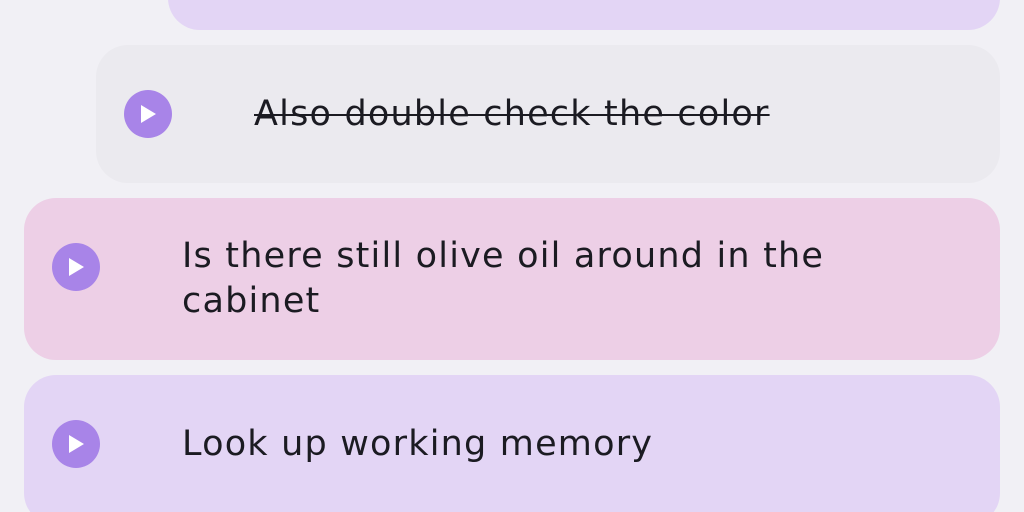 The image size is (1024, 512). Describe the element at coordinates (418, 444) in the screenshot. I see `task-label: Look up working memory` at that location.